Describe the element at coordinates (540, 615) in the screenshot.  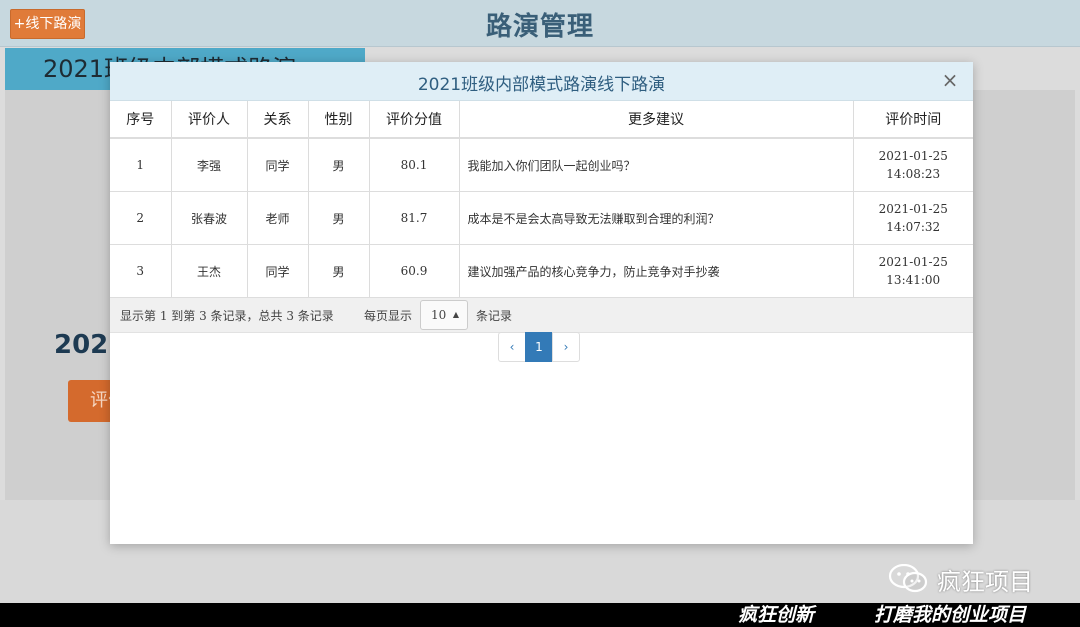
I see `bottom-banner: 疯狂创新 打磨我的创业项目` at that location.